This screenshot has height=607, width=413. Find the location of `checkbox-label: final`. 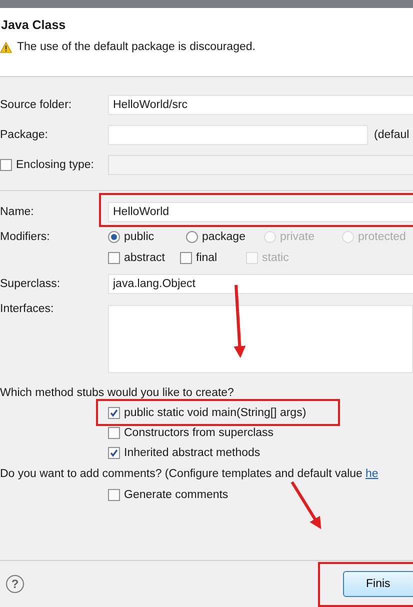

checkbox-label: final is located at coordinates (207, 258).